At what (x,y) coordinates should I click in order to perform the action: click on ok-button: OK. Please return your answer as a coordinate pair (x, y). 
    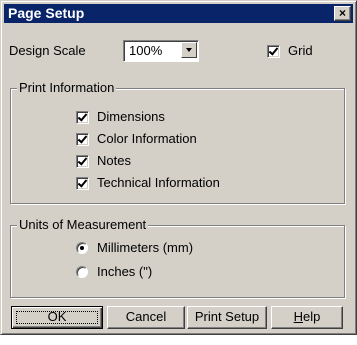
    Looking at the image, I should click on (57, 317).